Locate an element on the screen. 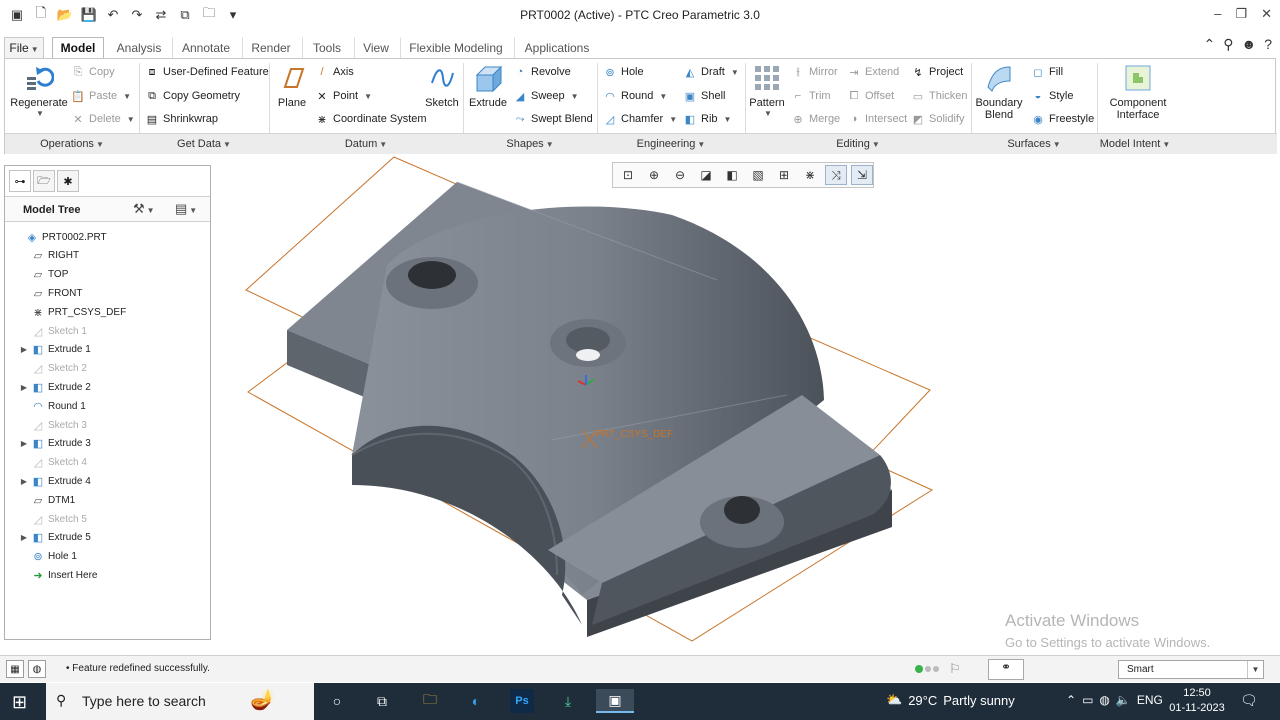  tree-node: ▱ FRONT is located at coordinates (51, 293).